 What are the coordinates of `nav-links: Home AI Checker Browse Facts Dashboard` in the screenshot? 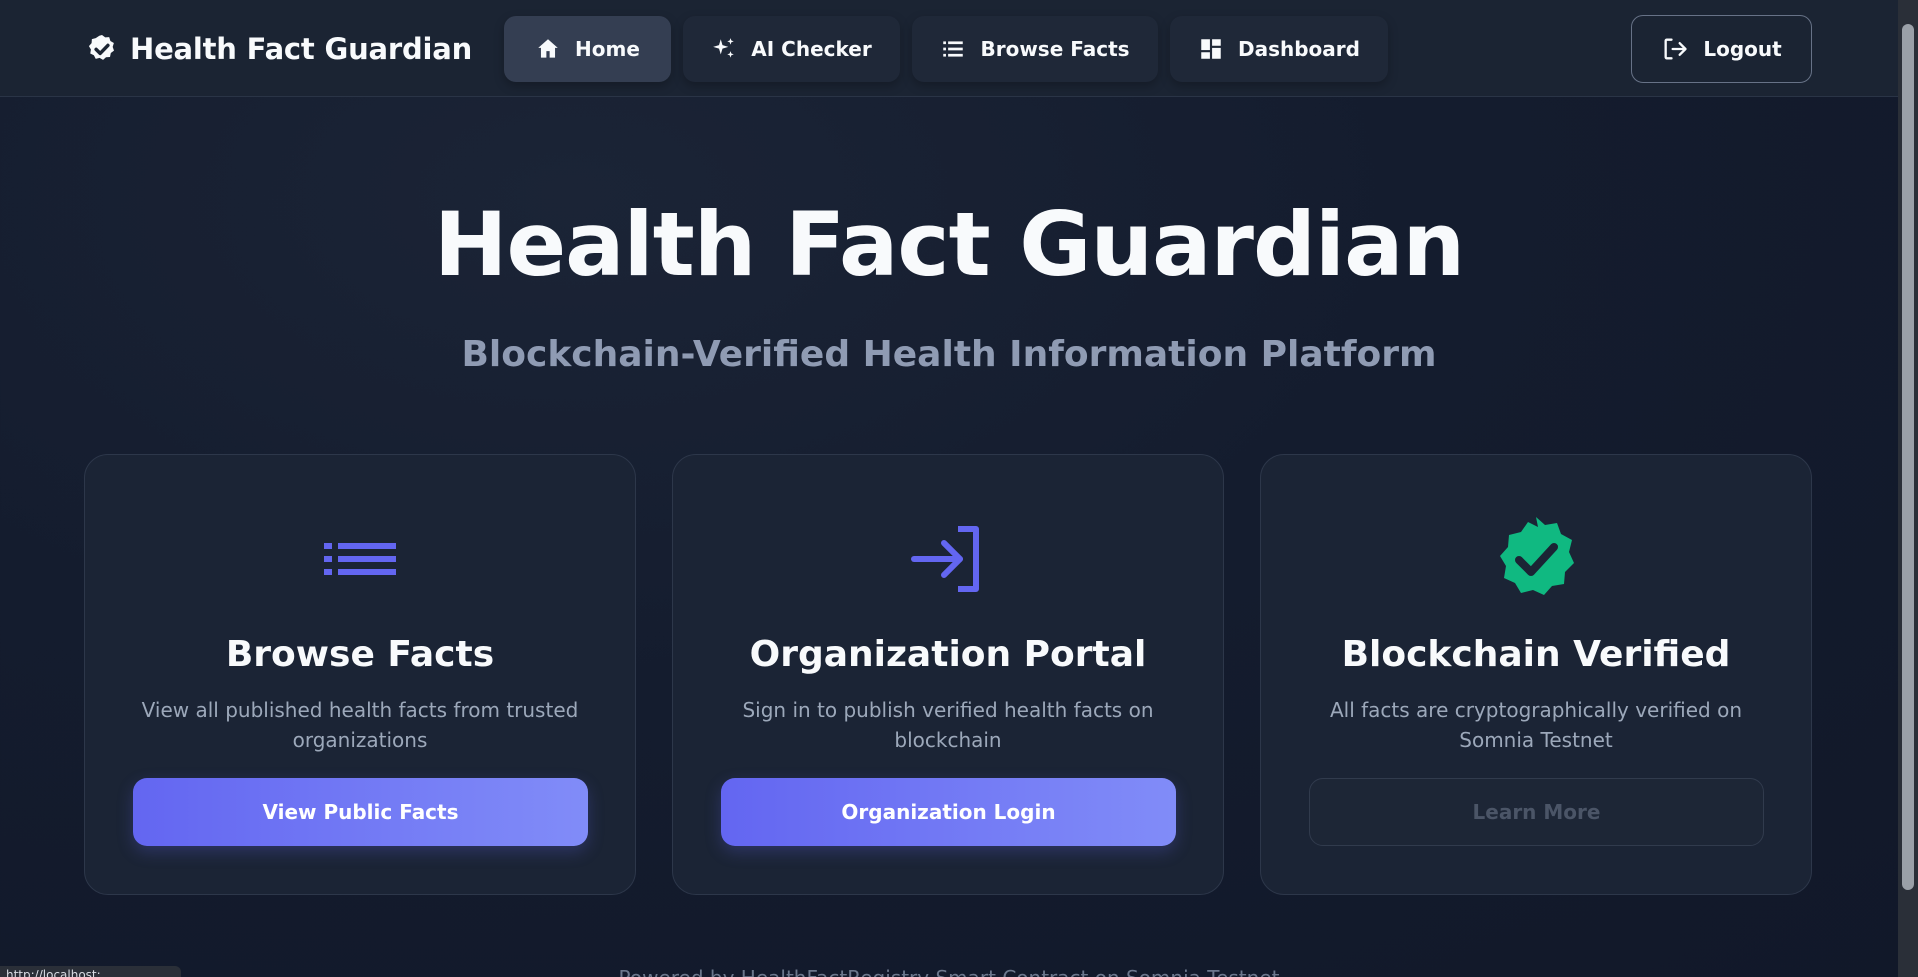 It's located at (946, 49).